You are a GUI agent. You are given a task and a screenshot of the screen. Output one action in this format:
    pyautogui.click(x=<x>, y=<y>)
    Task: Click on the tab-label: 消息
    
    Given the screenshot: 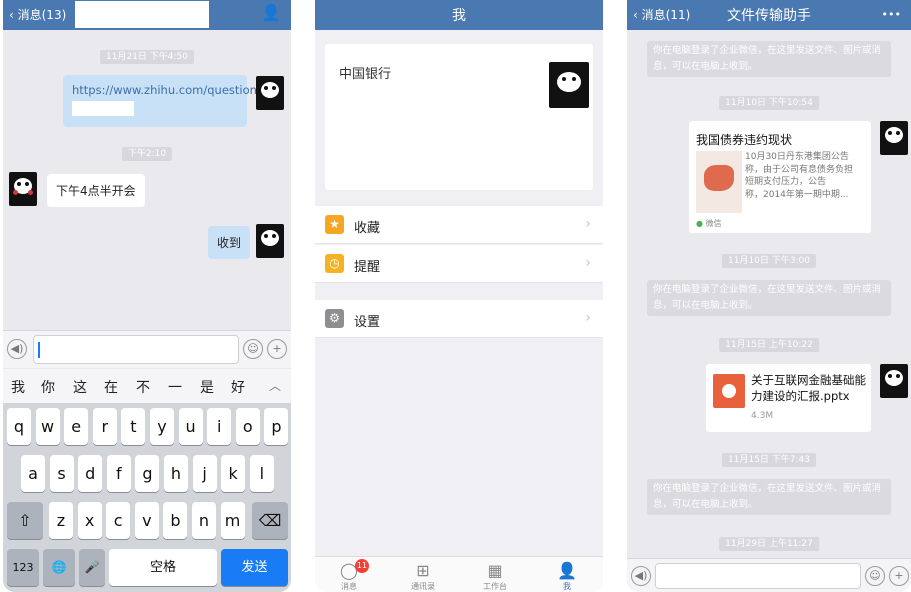 What is the action you would take?
    pyautogui.click(x=349, y=586)
    